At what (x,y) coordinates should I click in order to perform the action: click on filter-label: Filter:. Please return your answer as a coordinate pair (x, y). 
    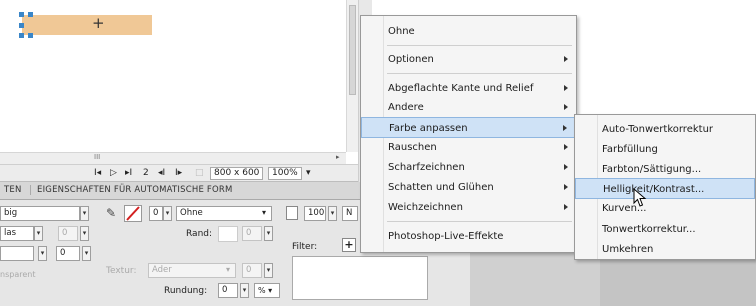
    Looking at the image, I should click on (305, 247).